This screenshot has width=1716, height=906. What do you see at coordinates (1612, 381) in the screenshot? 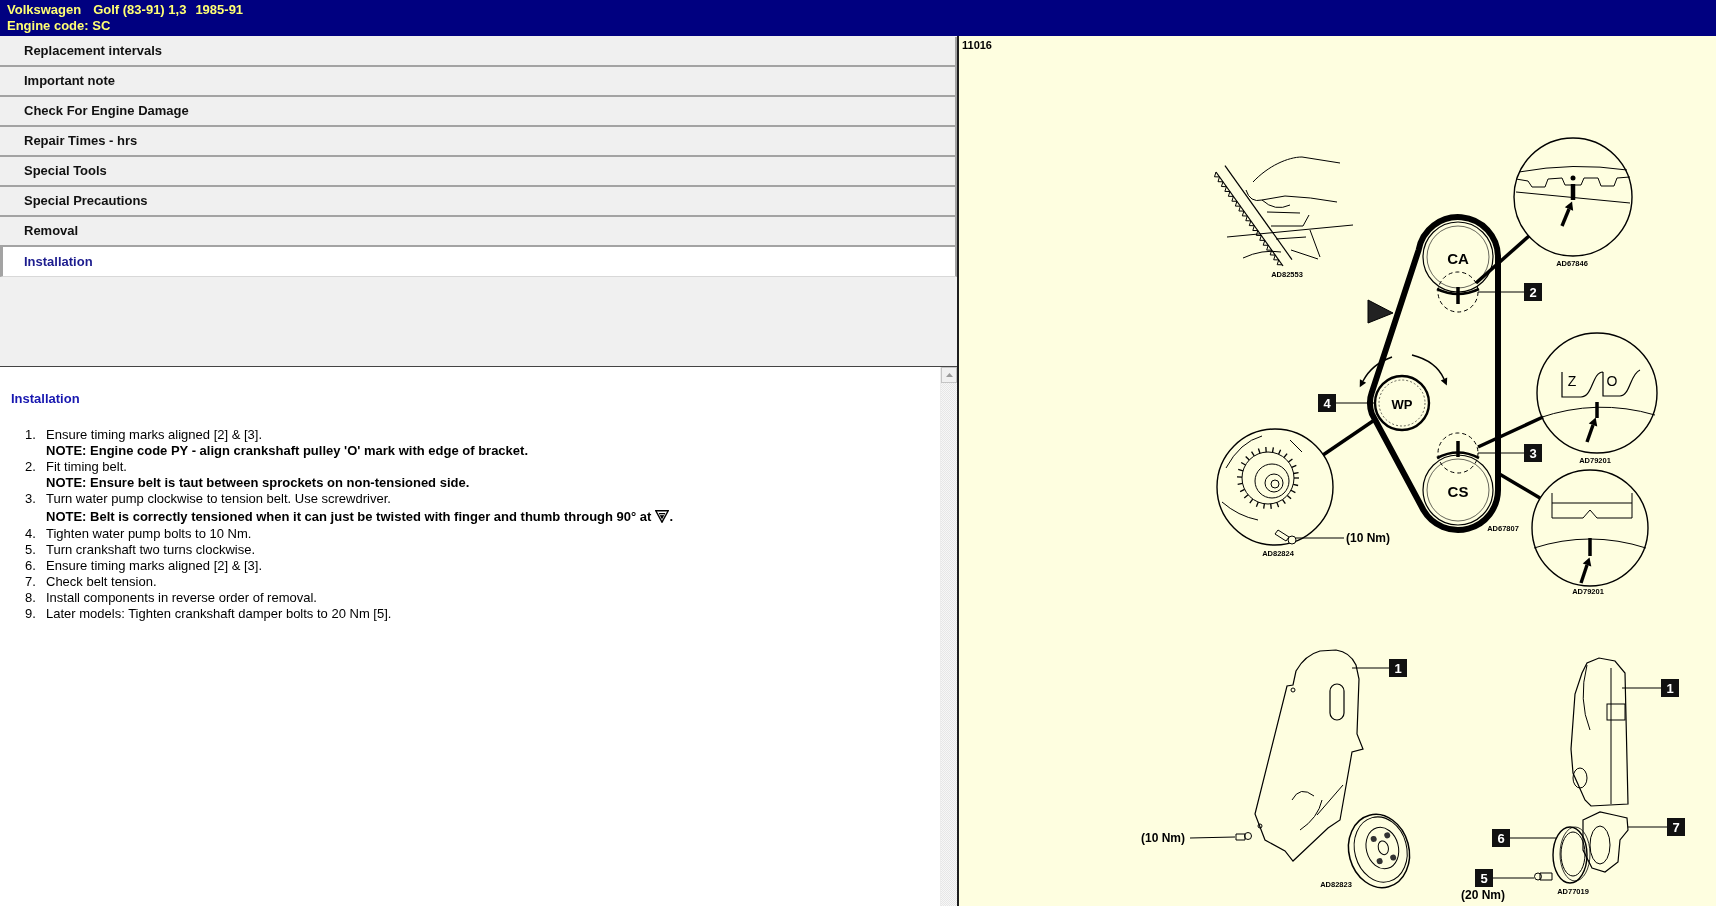
I see `scale-letter: O` at bounding box center [1612, 381].